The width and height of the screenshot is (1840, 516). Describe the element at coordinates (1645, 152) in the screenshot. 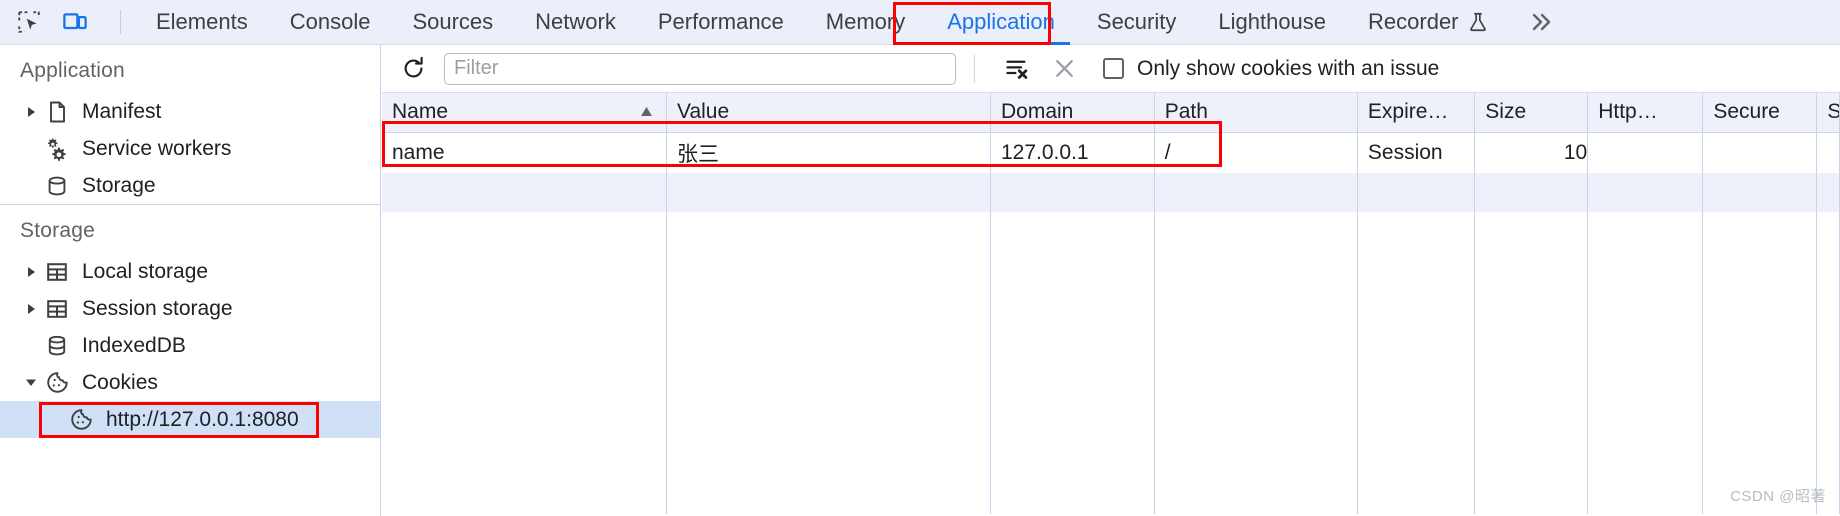

I see `cell-httponly` at that location.